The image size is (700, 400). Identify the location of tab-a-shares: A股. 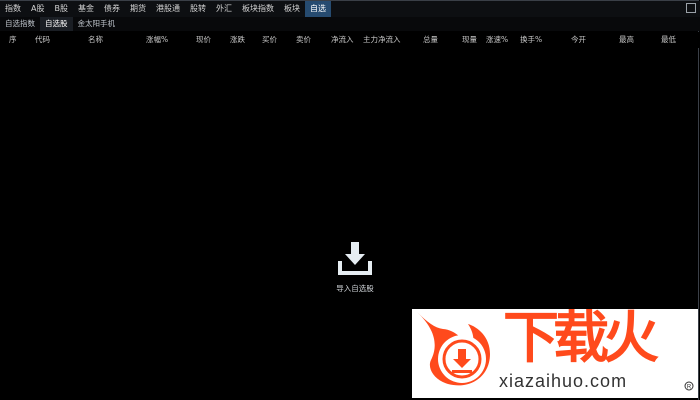
(37, 9).